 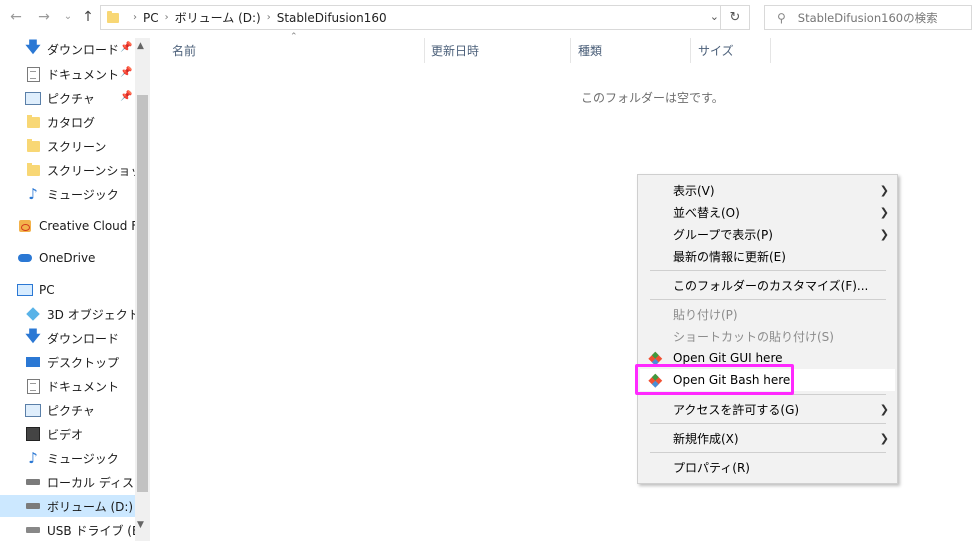 I want to click on menu-item-label: 最新の情報に更新(E), so click(x=729, y=256).